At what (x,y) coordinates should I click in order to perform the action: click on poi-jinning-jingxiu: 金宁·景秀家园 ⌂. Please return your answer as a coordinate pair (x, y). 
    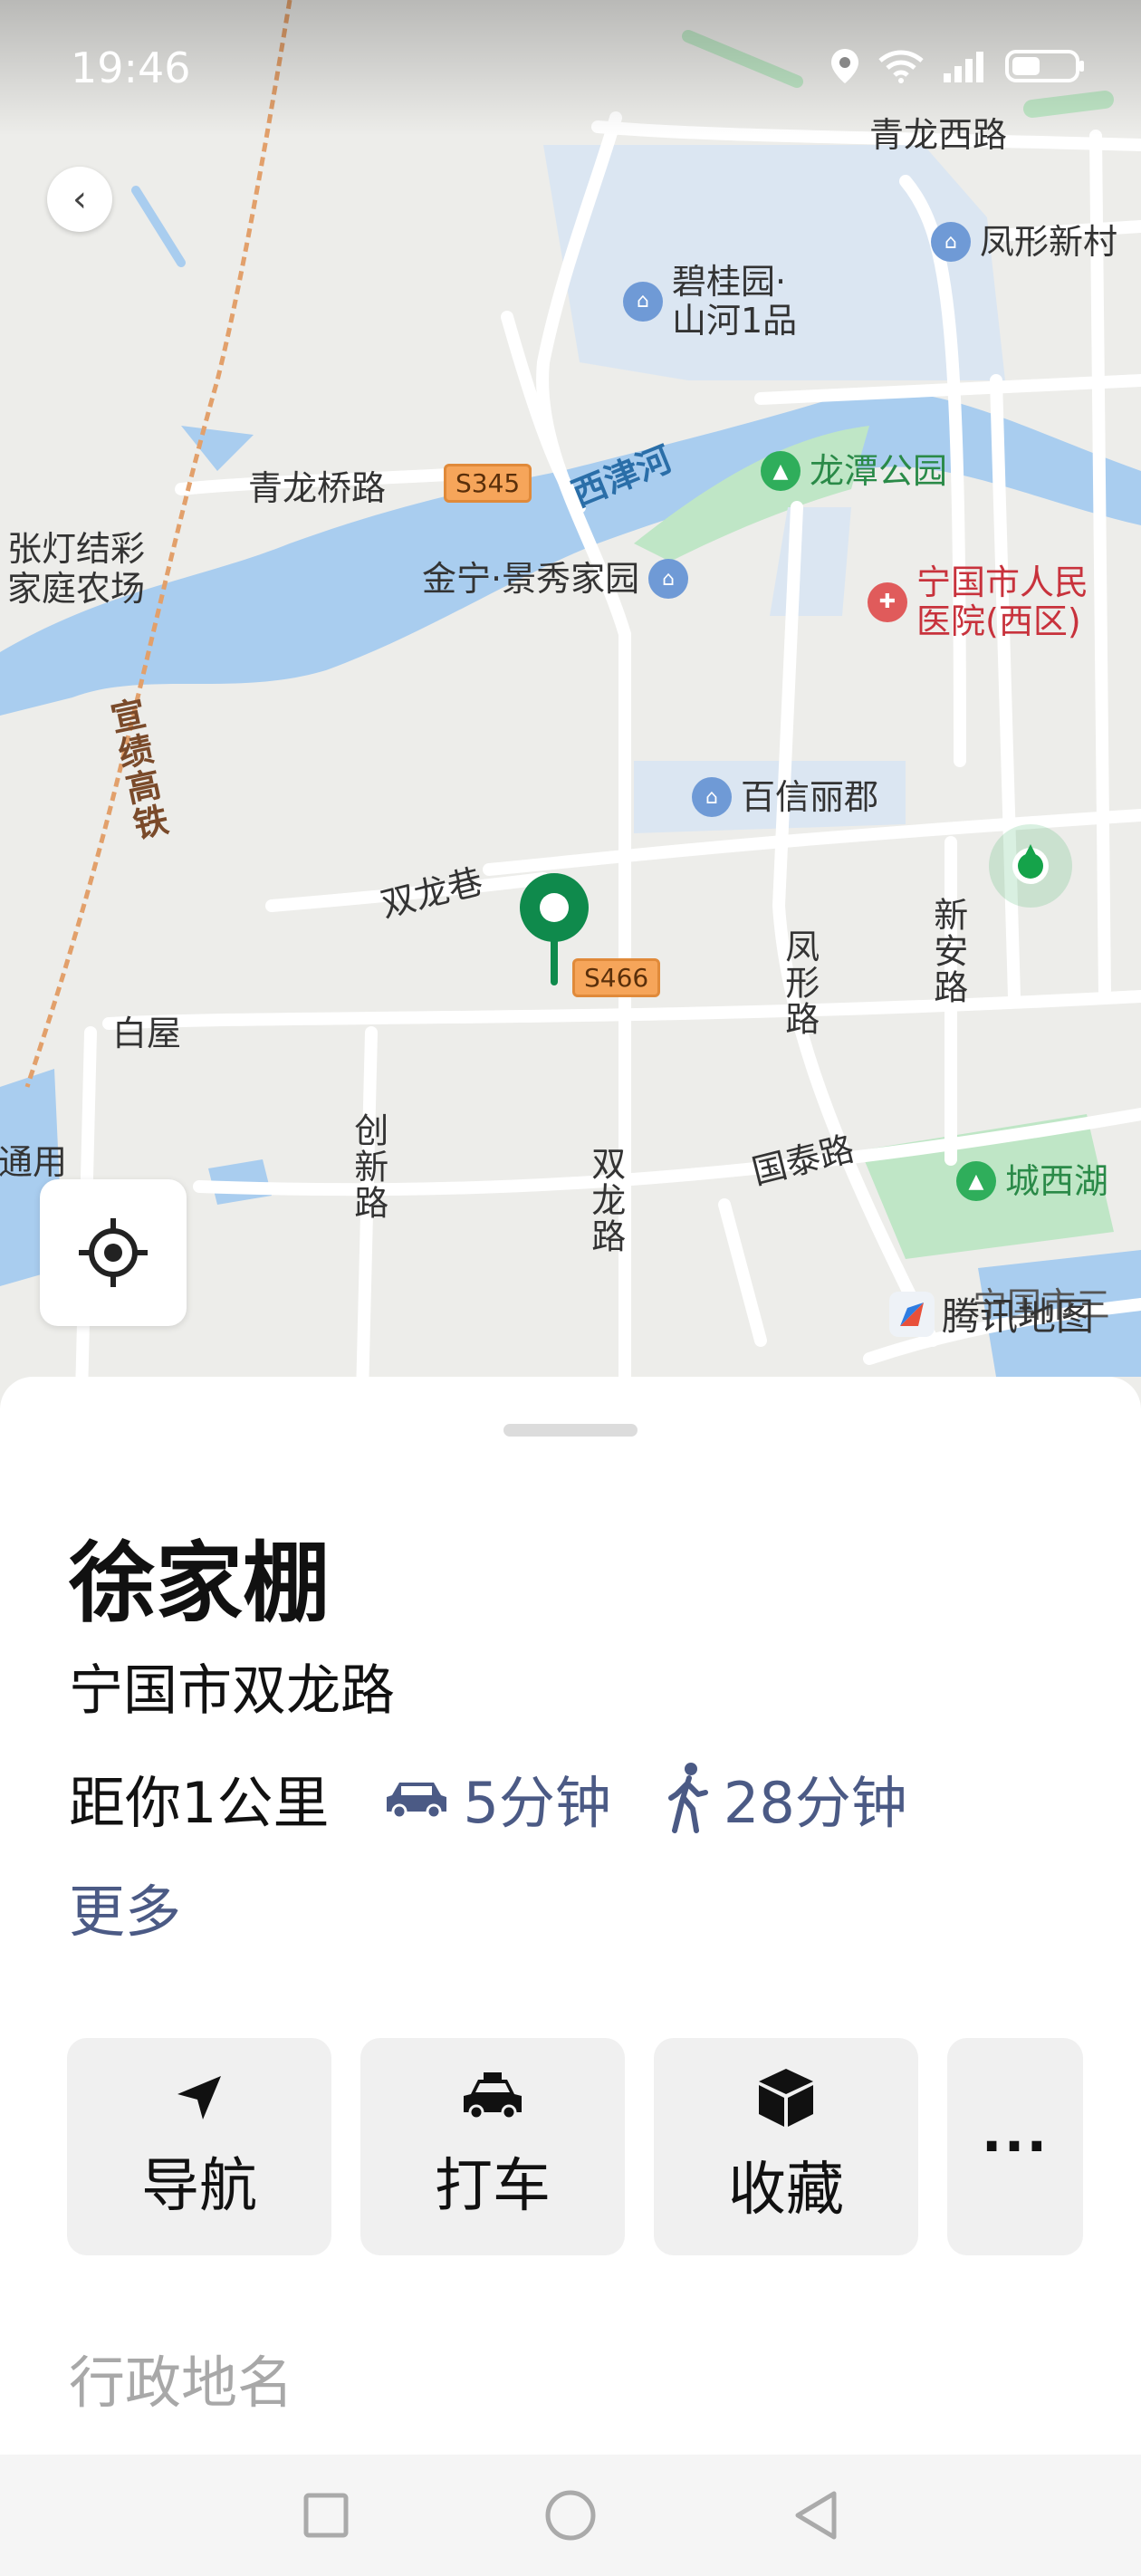
    Looking at the image, I should click on (556, 578).